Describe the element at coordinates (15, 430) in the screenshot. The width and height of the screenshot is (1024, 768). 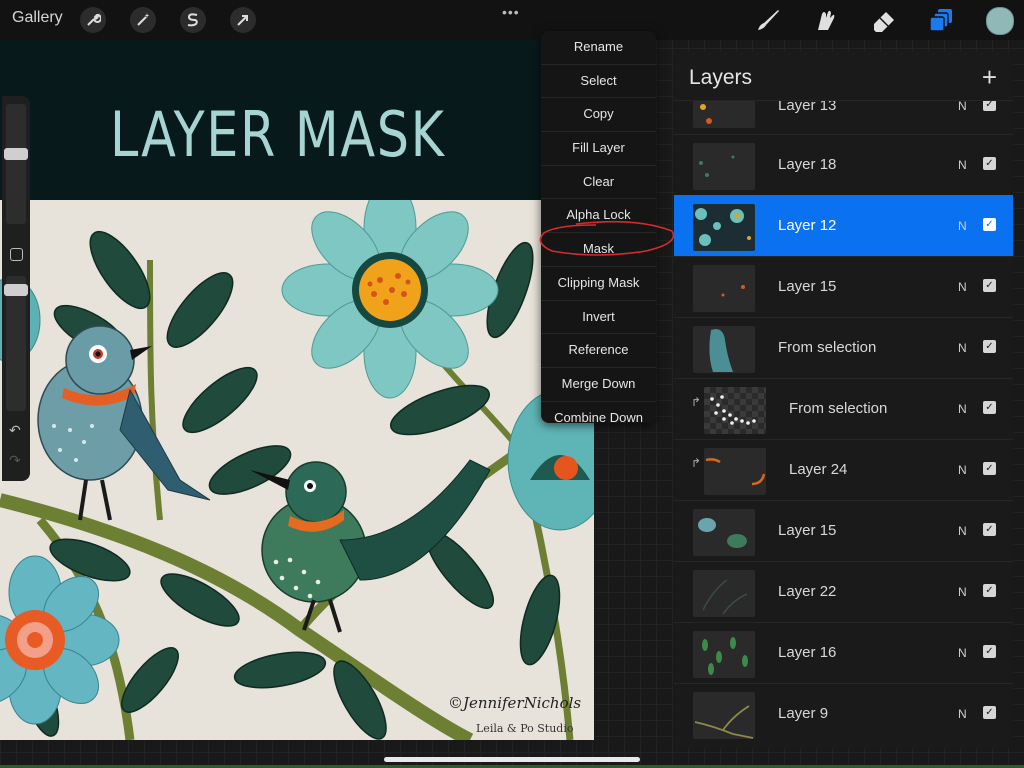
I see `undo-icon: ↶` at that location.